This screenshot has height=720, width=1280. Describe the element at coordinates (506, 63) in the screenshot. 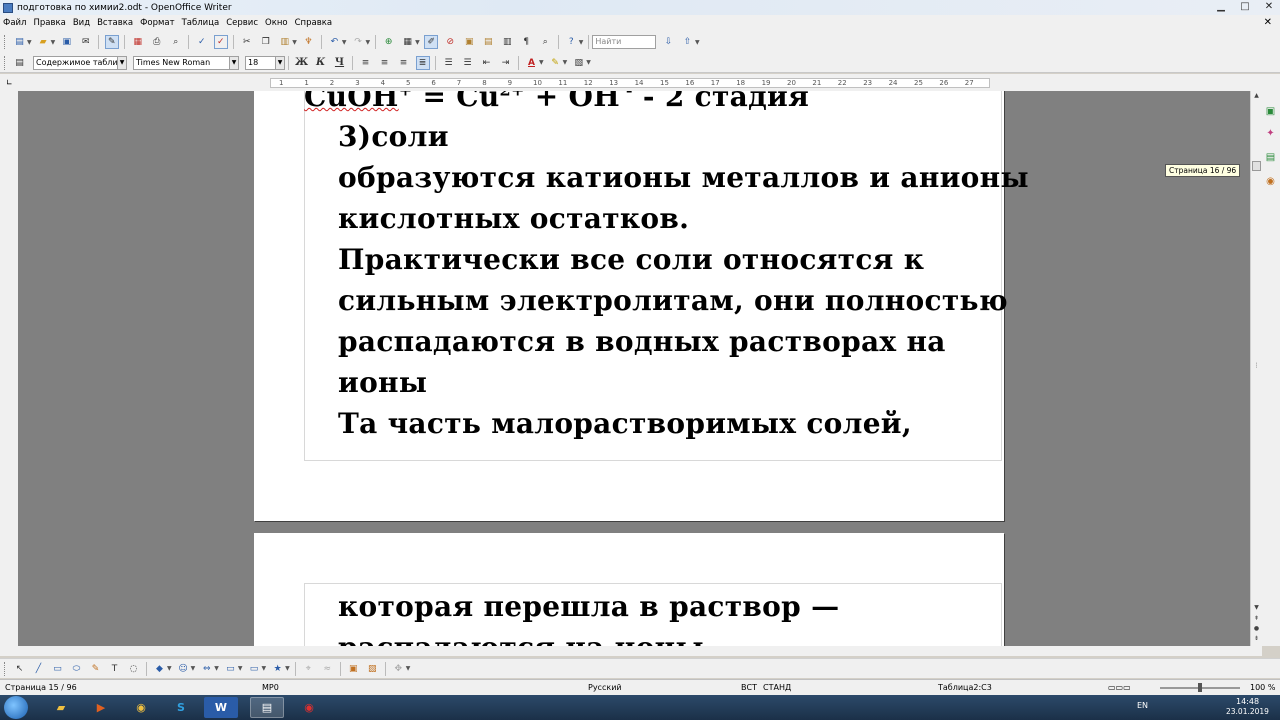

I see `increase-indent-icon: ⇥` at that location.